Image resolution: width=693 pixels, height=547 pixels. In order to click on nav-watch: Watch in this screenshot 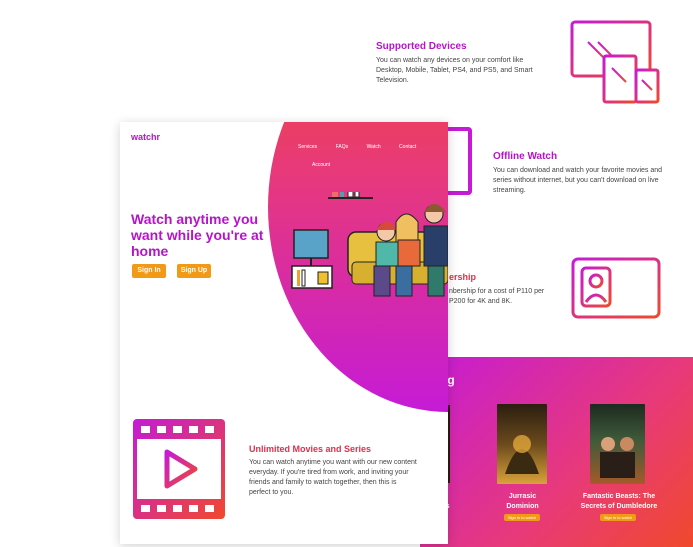, I will do `click(374, 147)`.